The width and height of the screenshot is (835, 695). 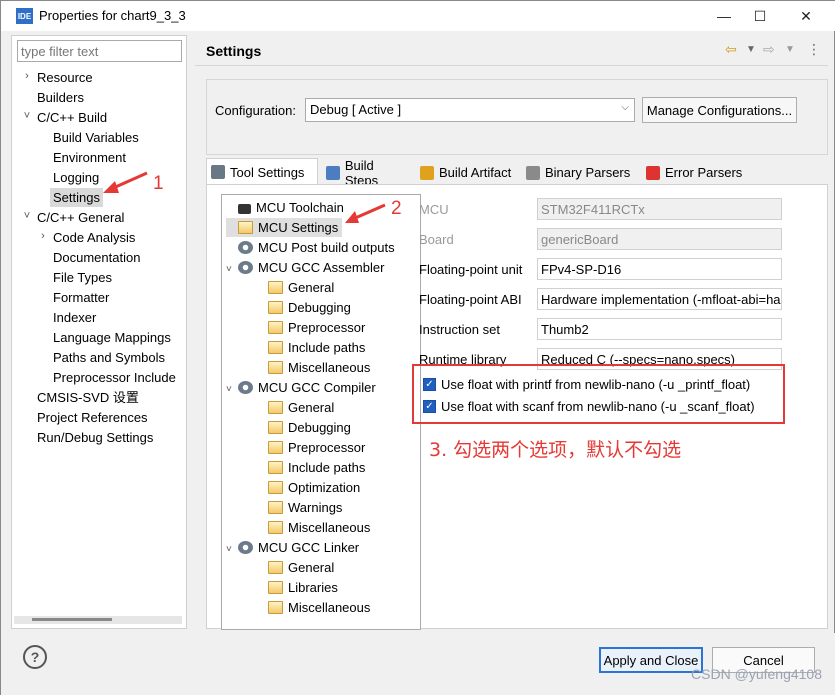 What do you see at coordinates (427, 172) in the screenshot?
I see `build-artifact-icon` at bounding box center [427, 172].